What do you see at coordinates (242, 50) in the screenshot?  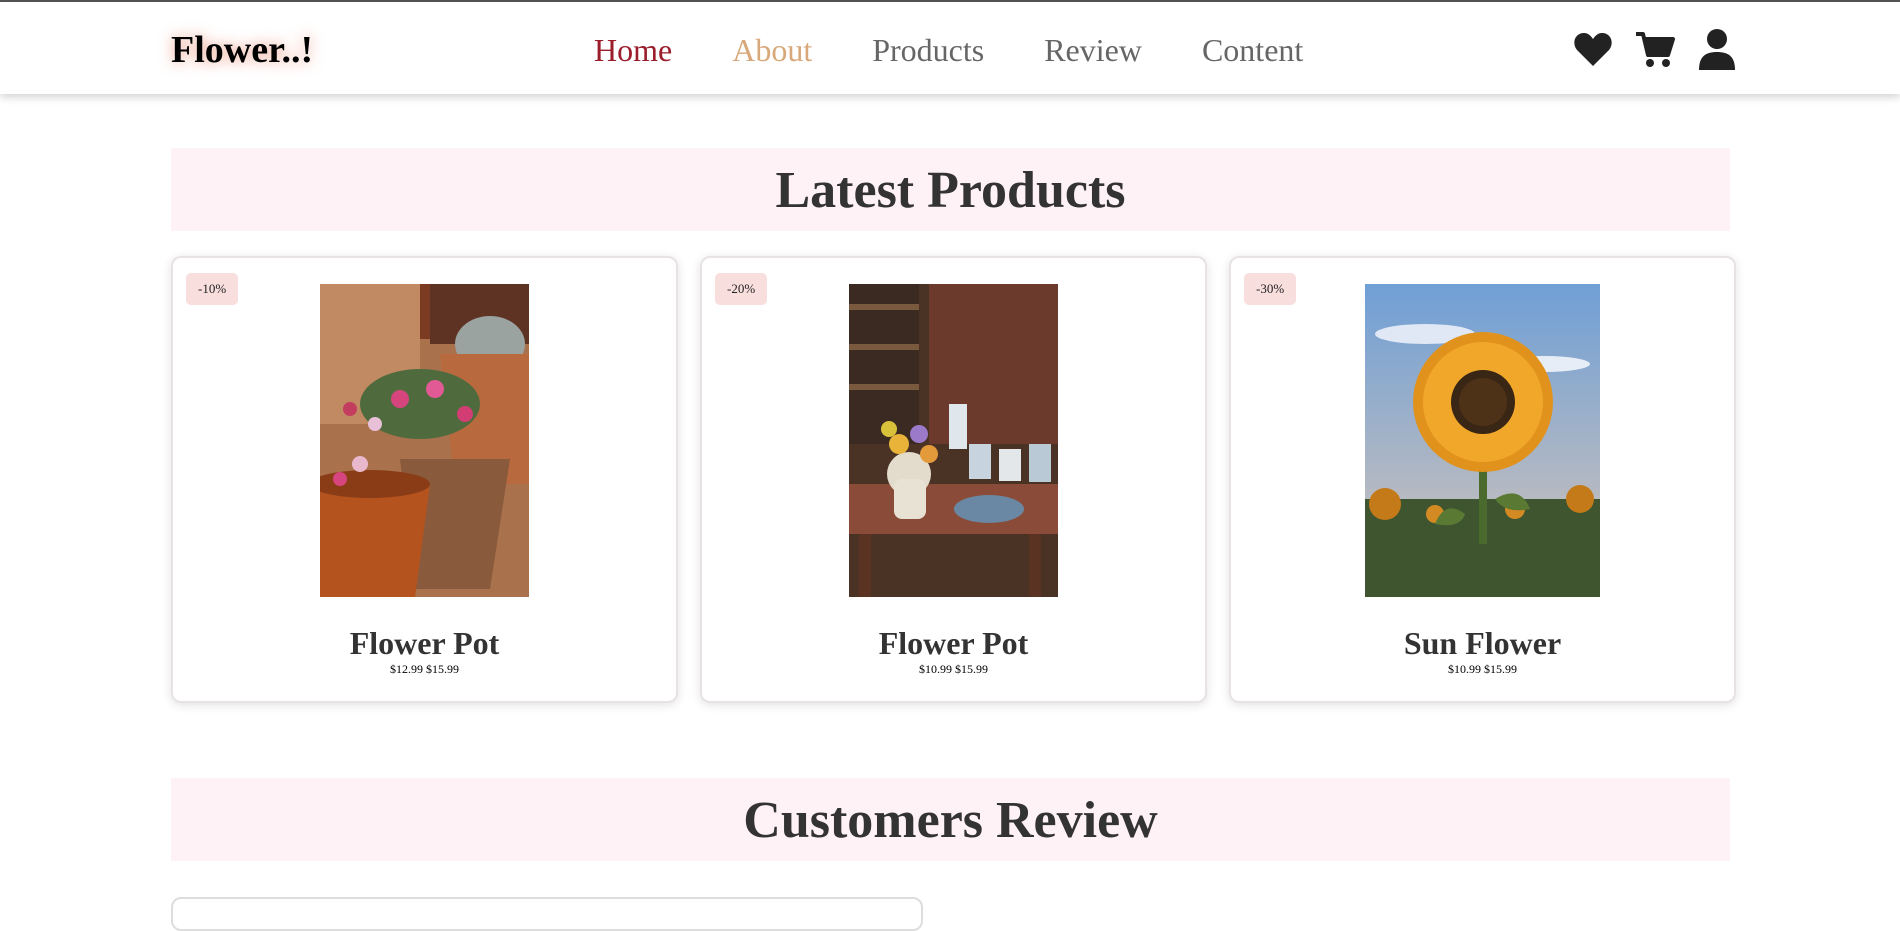 I see `logo: Flower..!` at bounding box center [242, 50].